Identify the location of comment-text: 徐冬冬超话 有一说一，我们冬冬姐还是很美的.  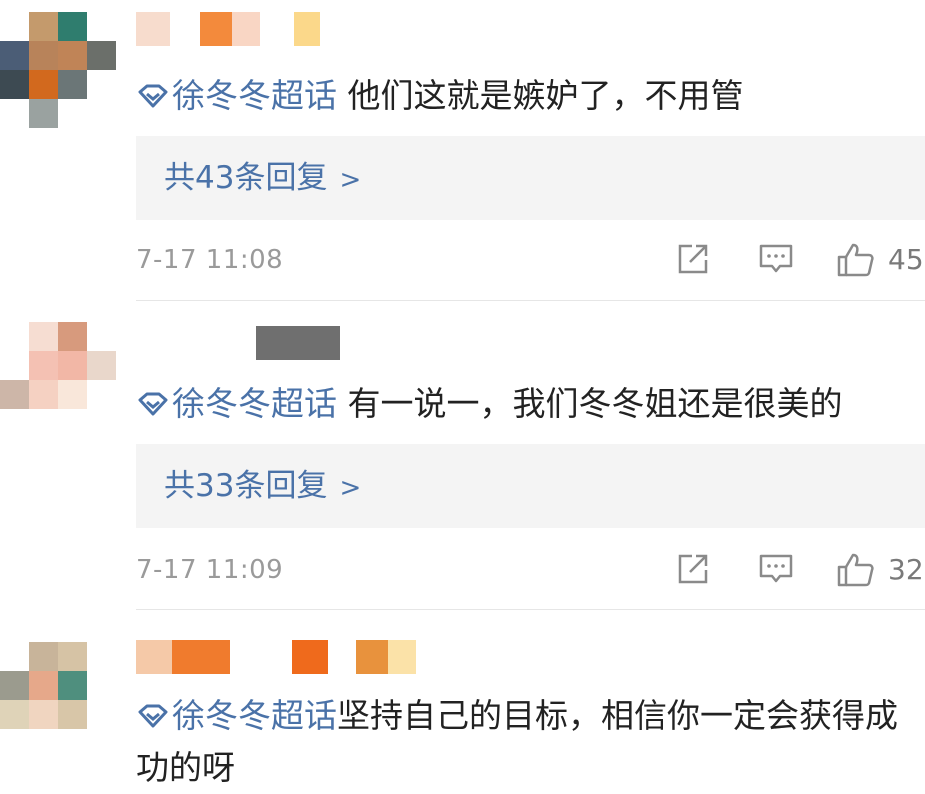
(523, 404).